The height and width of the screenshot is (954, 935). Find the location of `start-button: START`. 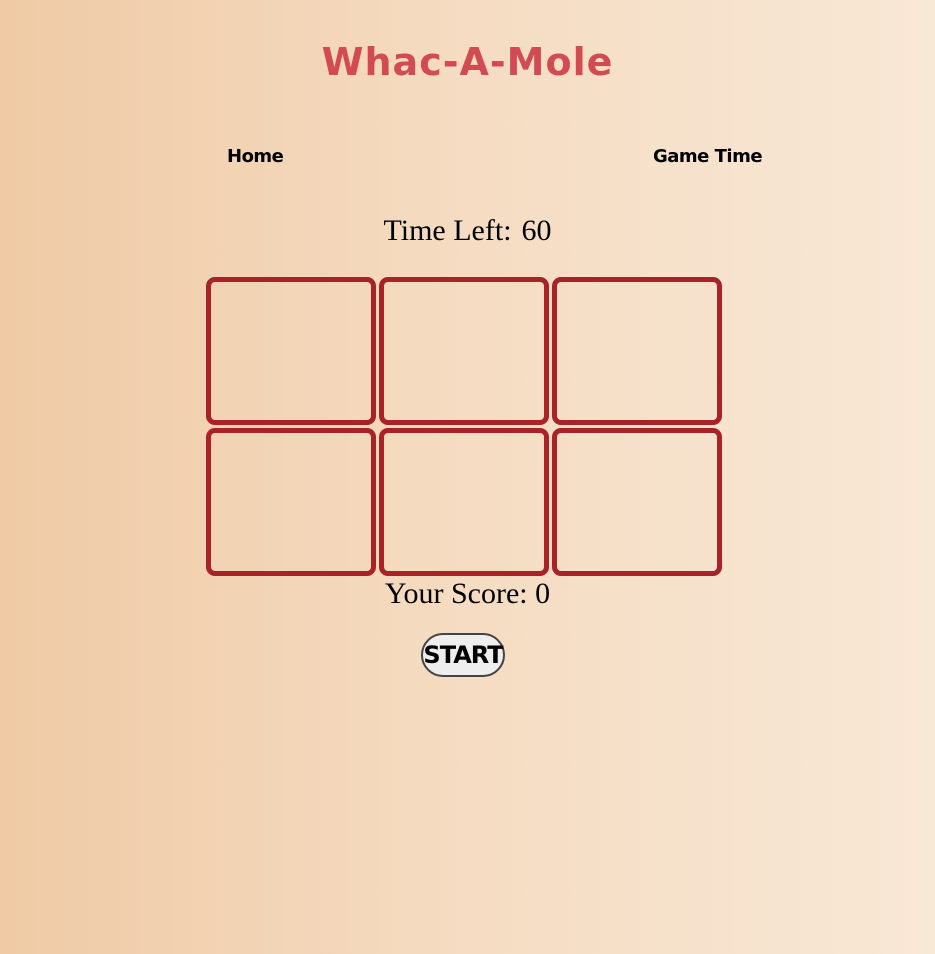

start-button: START is located at coordinates (463, 655).